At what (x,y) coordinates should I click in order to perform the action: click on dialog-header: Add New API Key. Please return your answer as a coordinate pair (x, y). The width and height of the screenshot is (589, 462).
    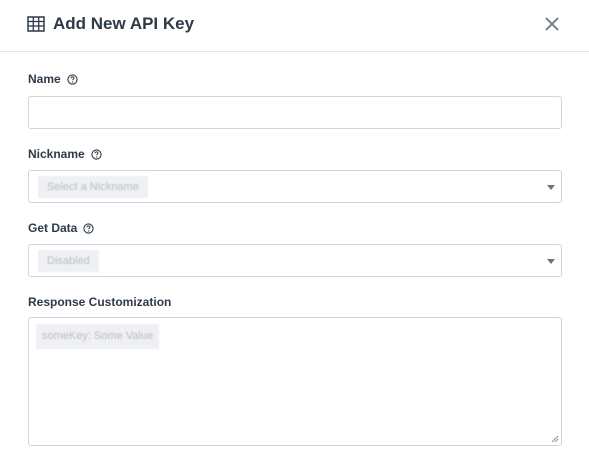
    Looking at the image, I should click on (294, 26).